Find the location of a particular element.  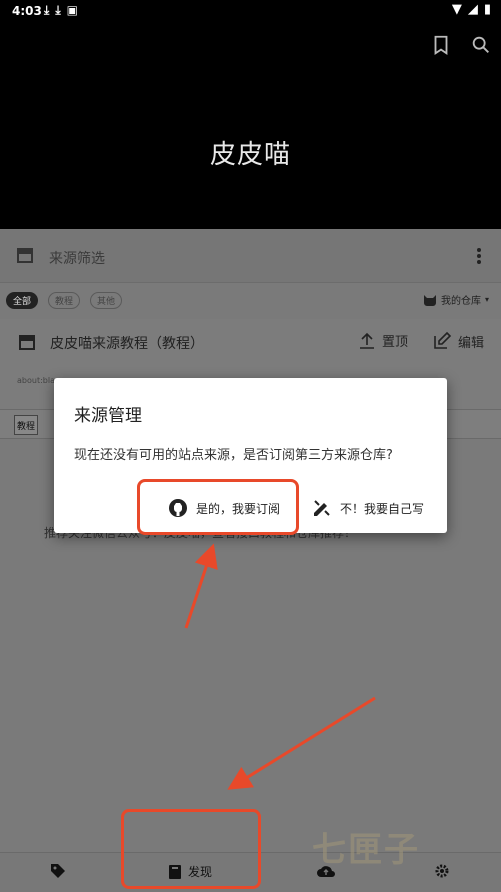

watermark-logo: 七匣子 is located at coordinates (366, 850).